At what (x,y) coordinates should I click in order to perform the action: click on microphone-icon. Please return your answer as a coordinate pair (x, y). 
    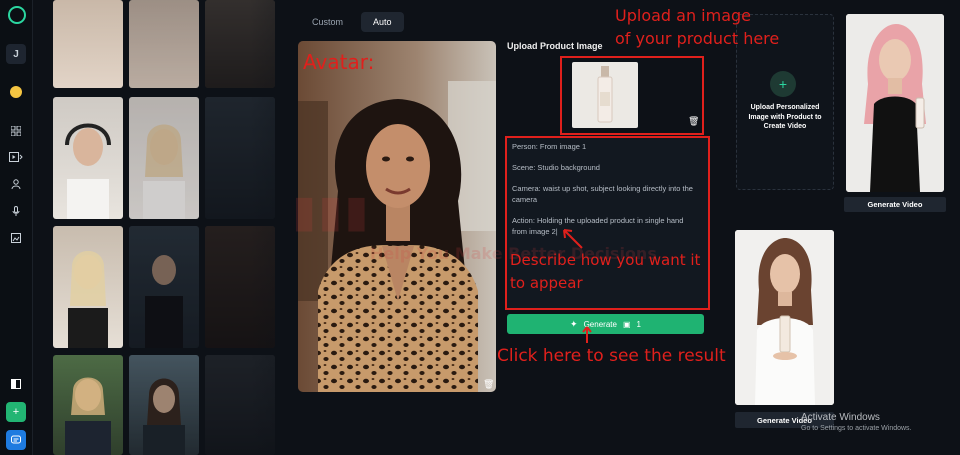
    Looking at the image, I should click on (16, 211).